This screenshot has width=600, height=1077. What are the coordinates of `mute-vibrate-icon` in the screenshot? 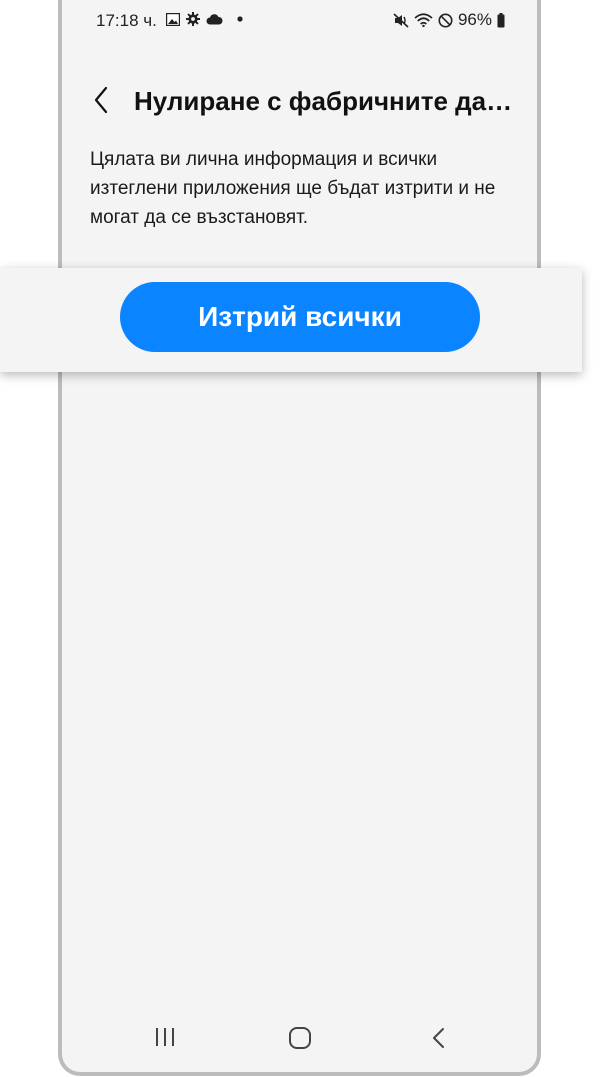 It's located at (401, 20).